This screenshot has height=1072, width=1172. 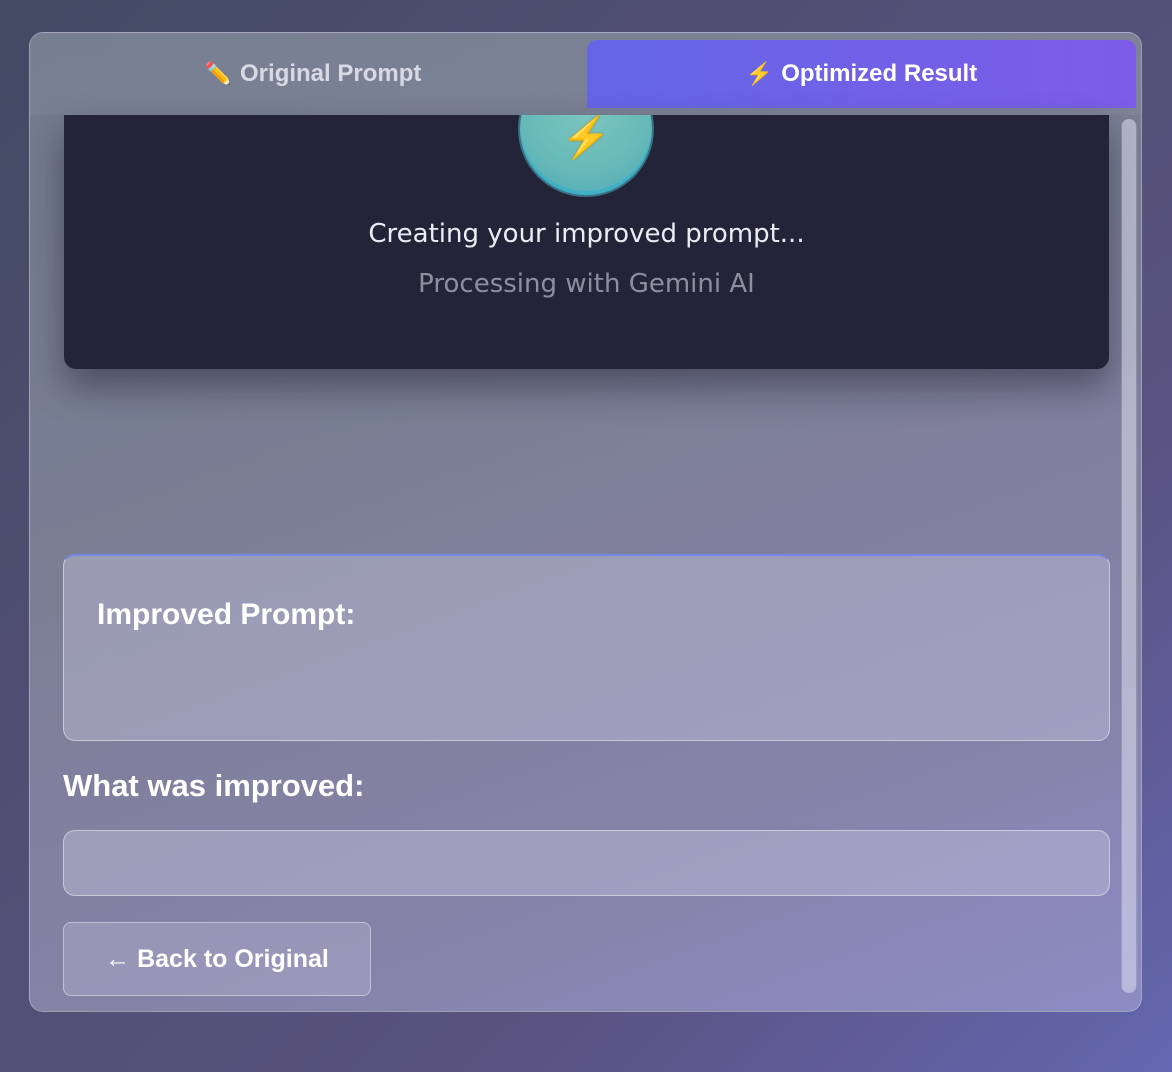 I want to click on improvements-box, so click(x=586, y=863).